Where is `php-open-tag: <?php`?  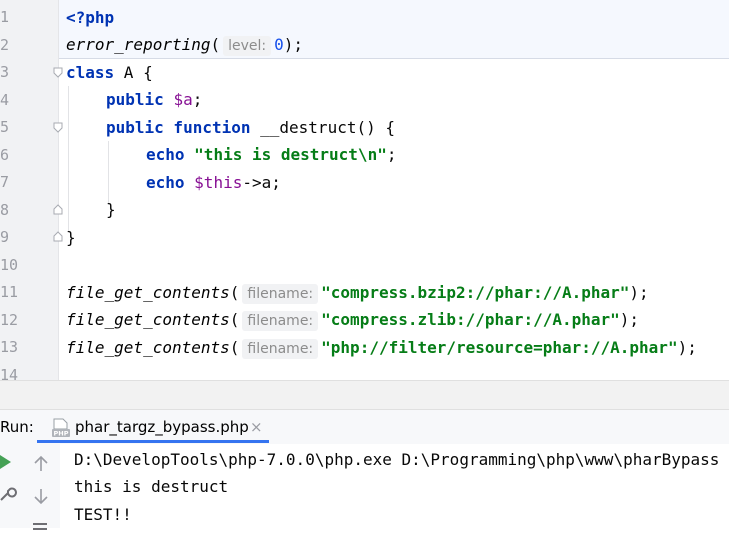
php-open-tag: <?php is located at coordinates (90, 17).